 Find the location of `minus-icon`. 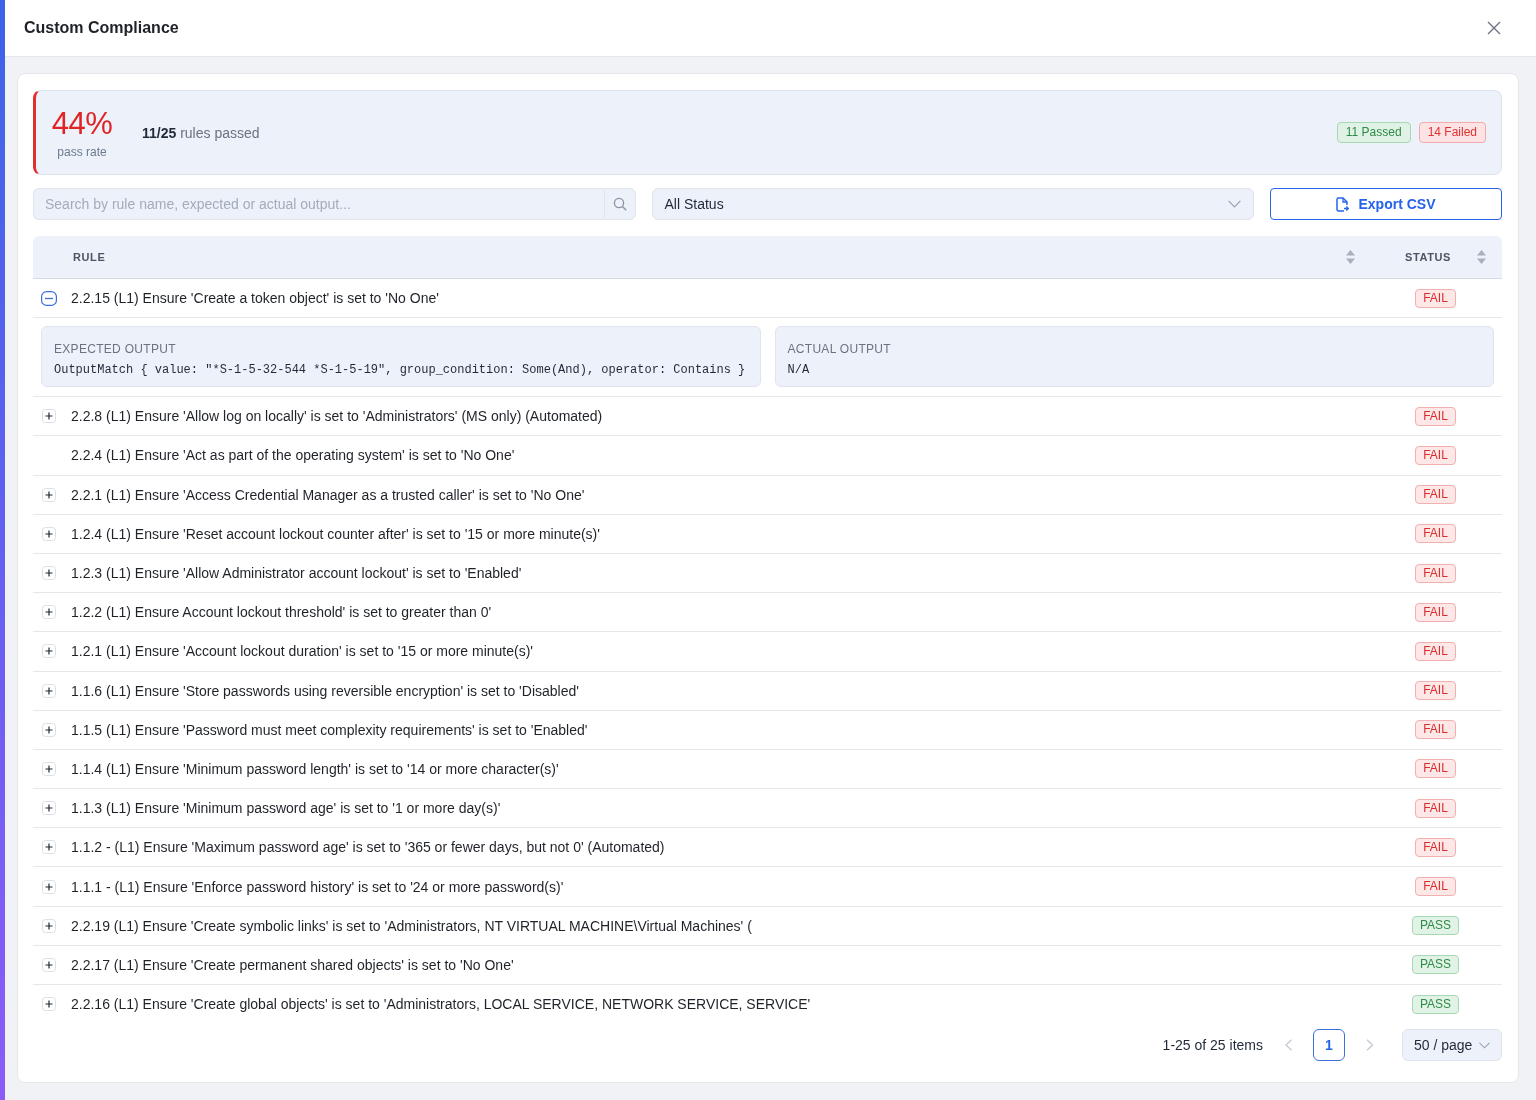

minus-icon is located at coordinates (49, 298).